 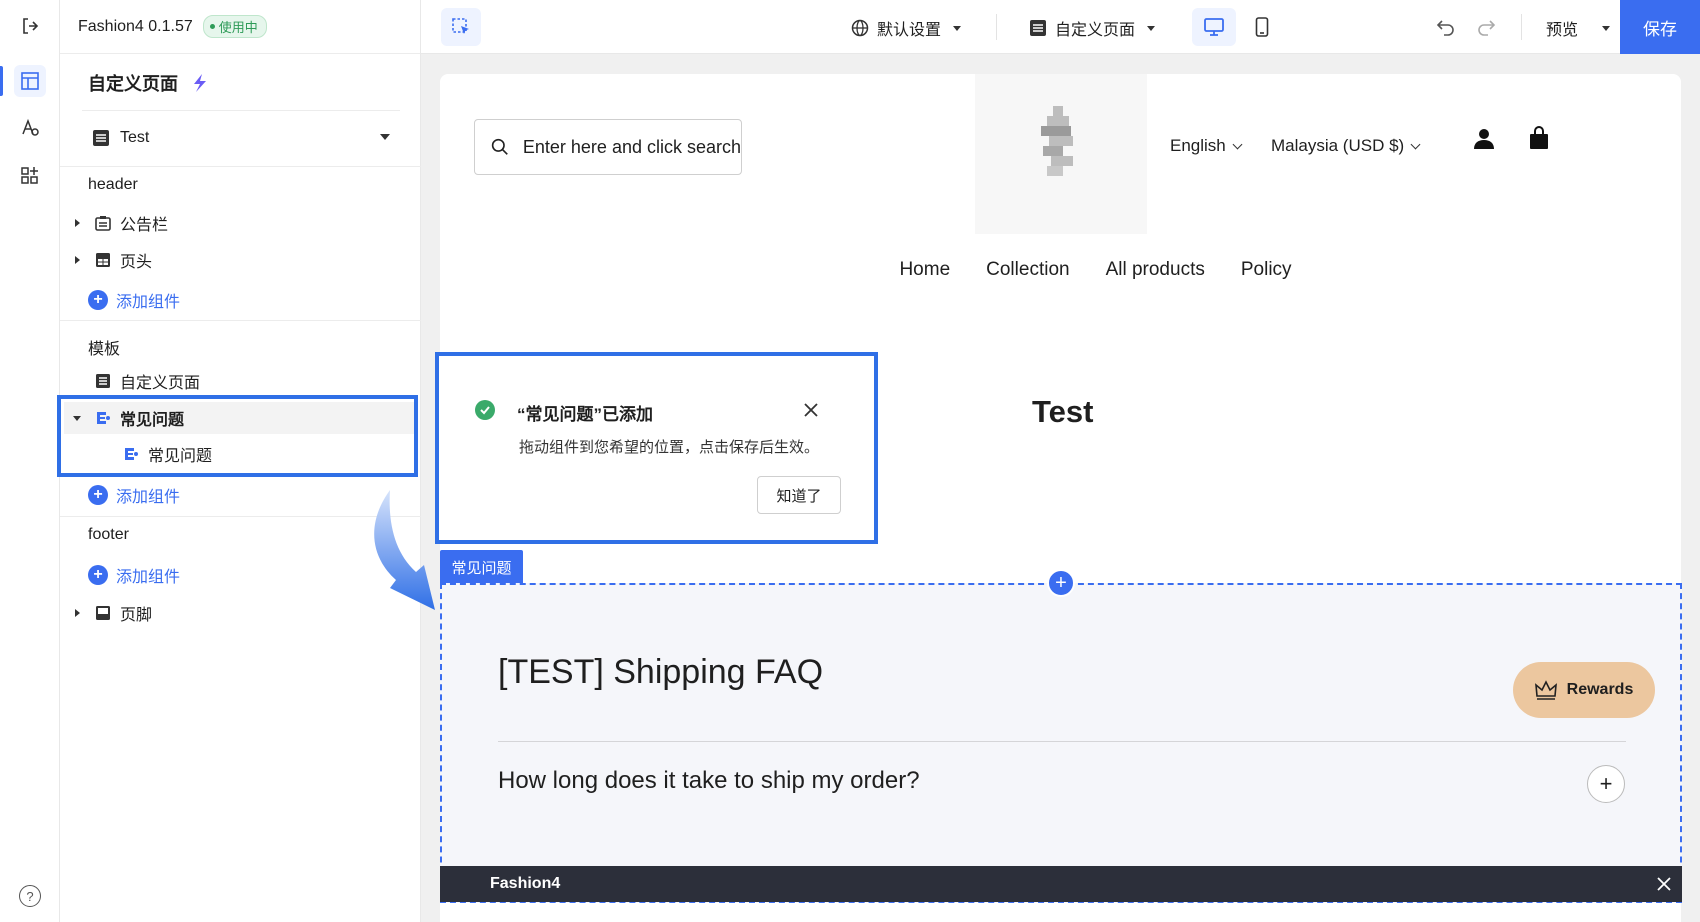 I want to click on preview-button: 预览, so click(x=1578, y=28).